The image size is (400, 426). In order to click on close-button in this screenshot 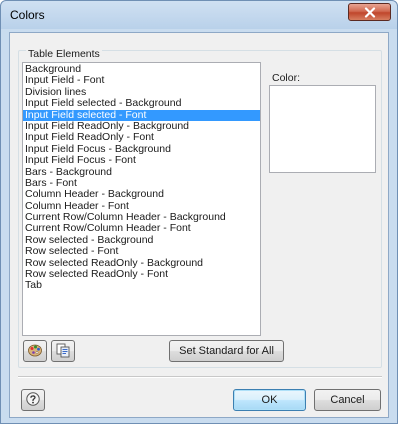, I will do `click(369, 12)`.